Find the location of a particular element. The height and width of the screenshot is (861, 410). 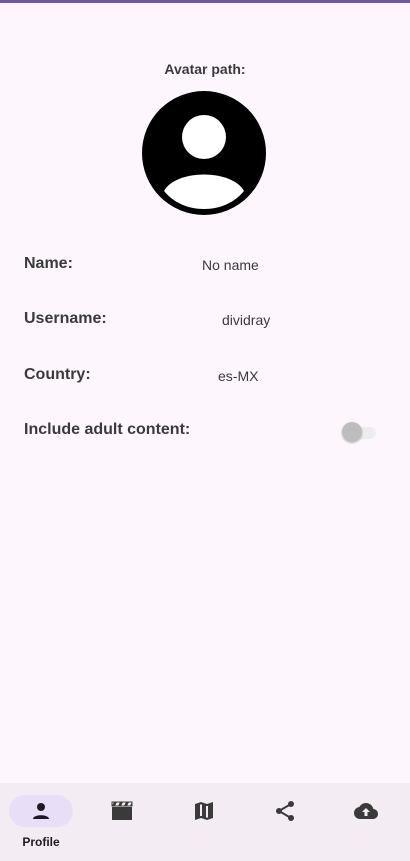

country-row: Country: es-MX is located at coordinates (204, 378).